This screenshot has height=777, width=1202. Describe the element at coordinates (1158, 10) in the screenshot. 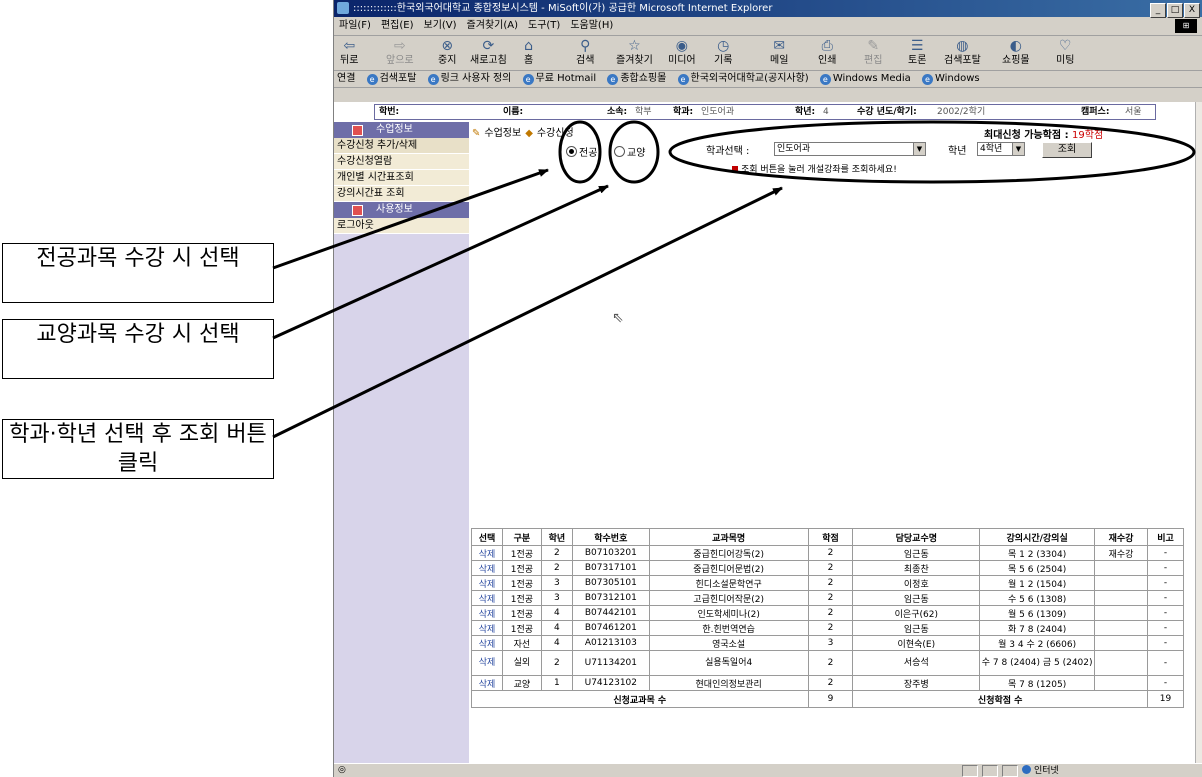

I see `minimize-button: _` at that location.